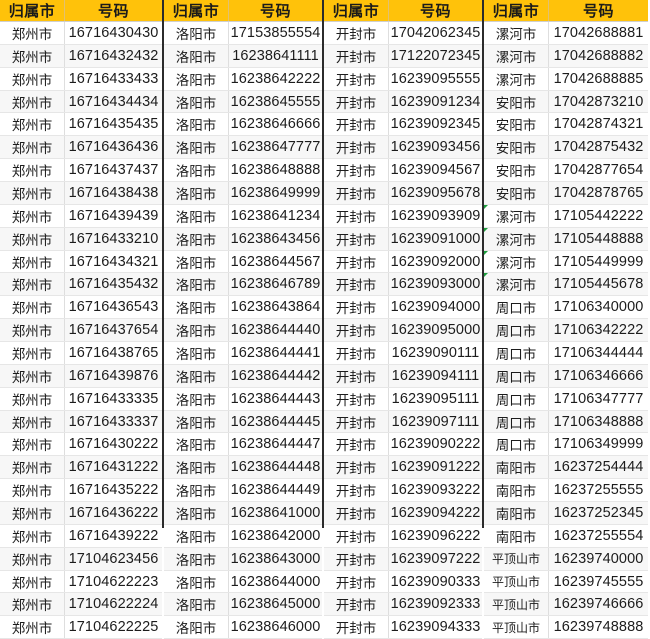 The height and width of the screenshot is (639, 650). What do you see at coordinates (243, 148) in the screenshot?
I see `table-row: 洛阳市 16238647777` at bounding box center [243, 148].